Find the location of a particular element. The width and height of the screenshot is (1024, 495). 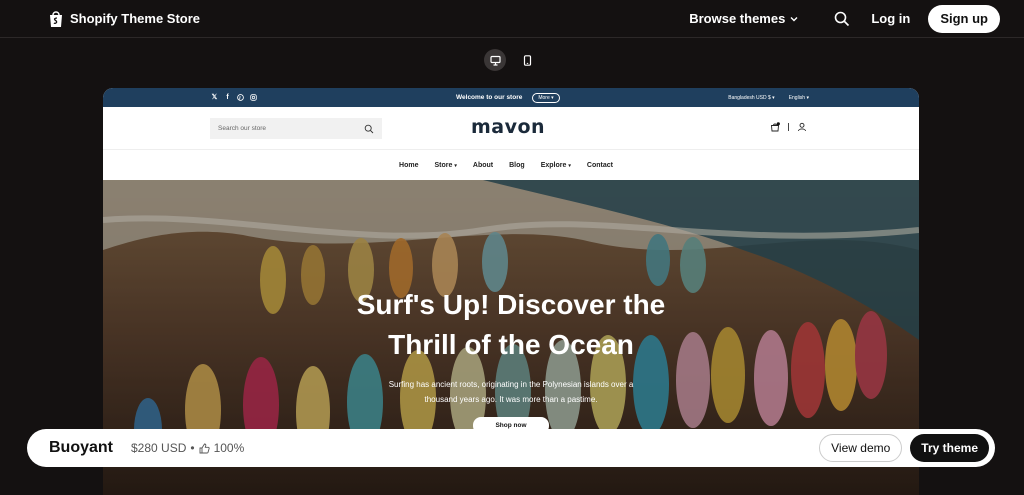

view-demo-label: View demo is located at coordinates (861, 448).